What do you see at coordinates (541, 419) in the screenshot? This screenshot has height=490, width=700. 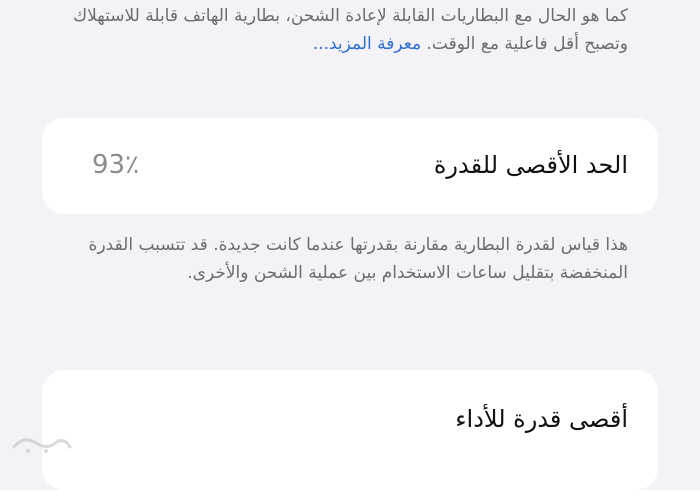 I see `peak-performance-label: أقصى قدرة للأداء` at bounding box center [541, 419].